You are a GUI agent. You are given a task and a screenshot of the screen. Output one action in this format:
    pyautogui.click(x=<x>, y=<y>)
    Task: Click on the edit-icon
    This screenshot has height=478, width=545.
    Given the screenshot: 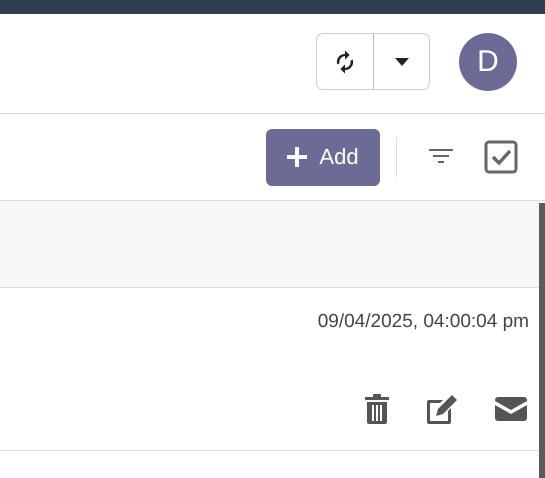 What is the action you would take?
    pyautogui.click(x=442, y=409)
    